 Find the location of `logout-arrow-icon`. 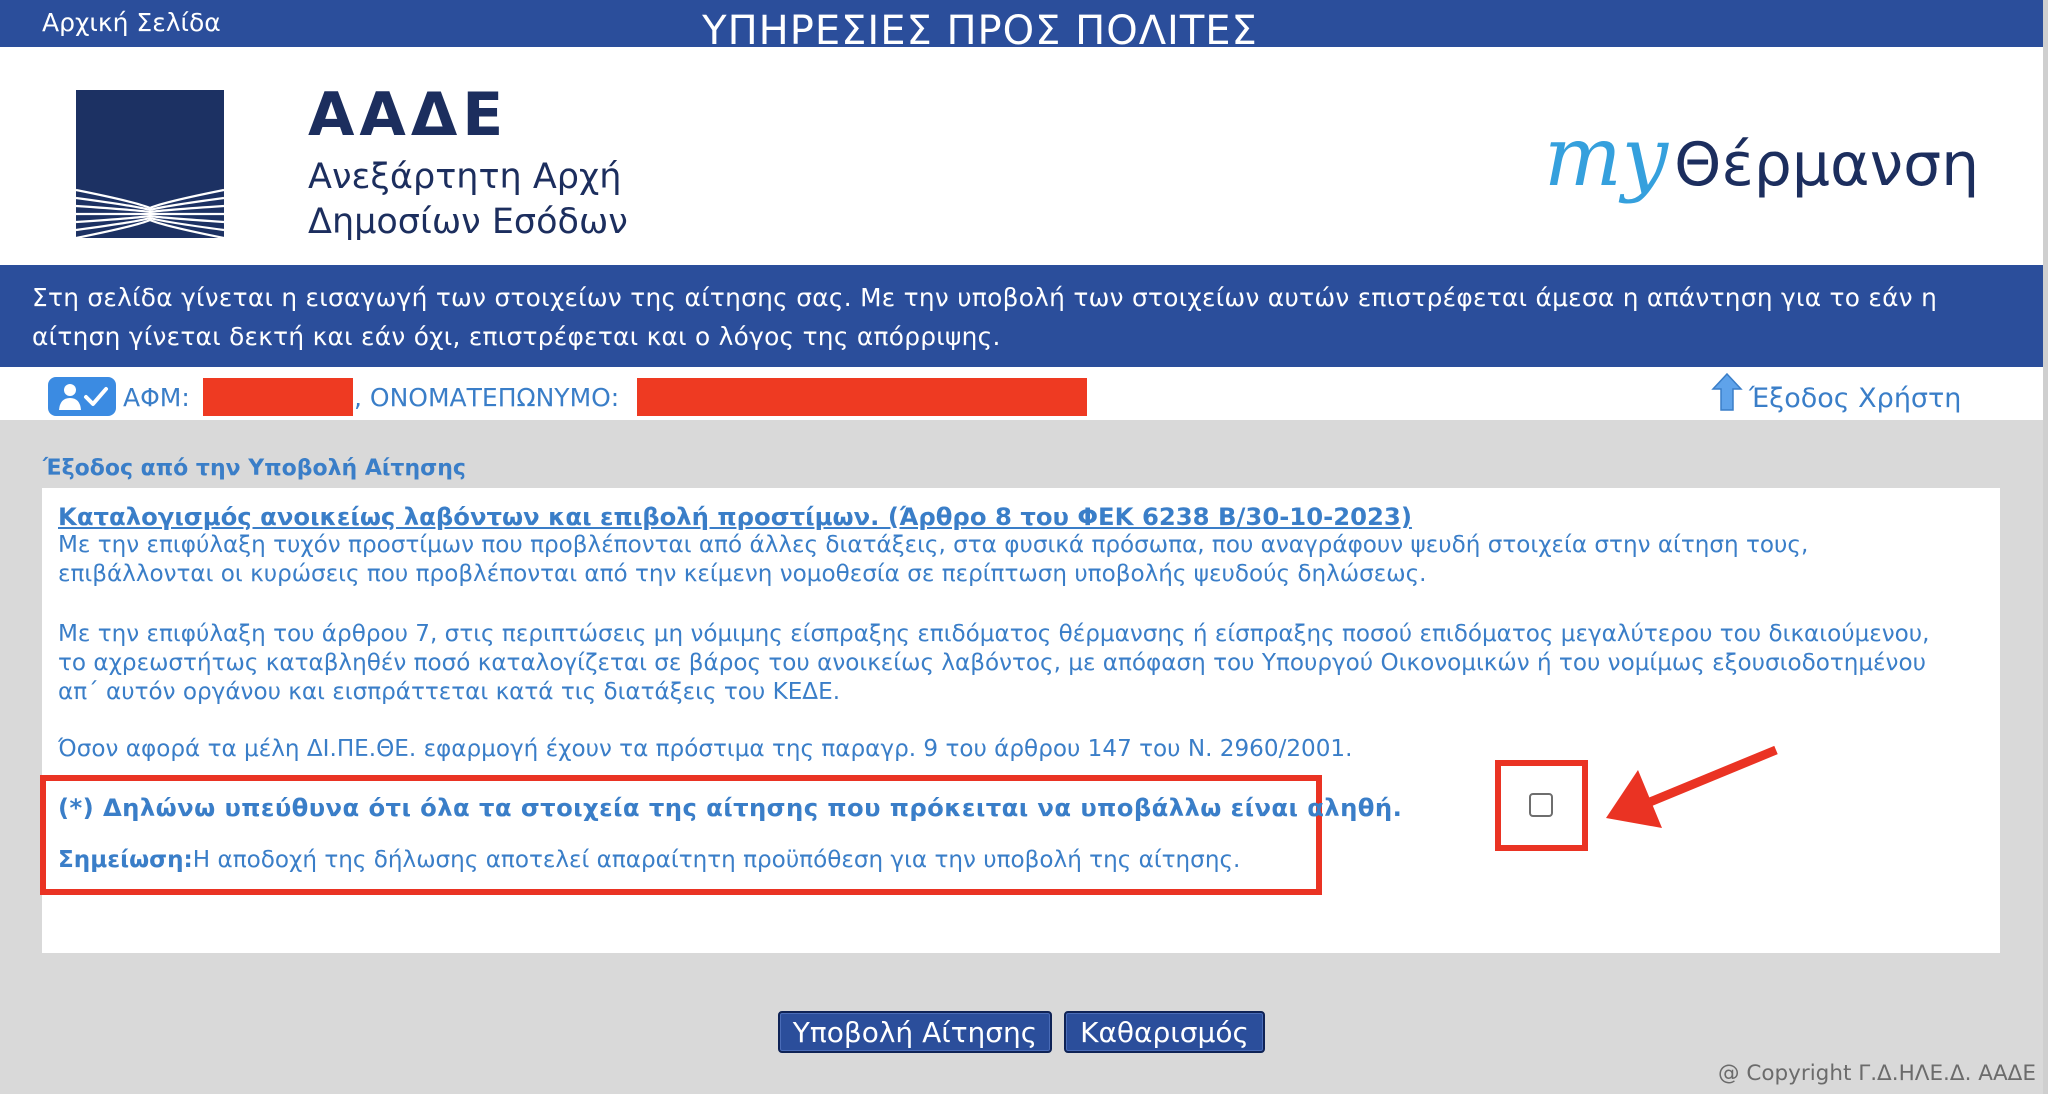

logout-arrow-icon is located at coordinates (1727, 392).